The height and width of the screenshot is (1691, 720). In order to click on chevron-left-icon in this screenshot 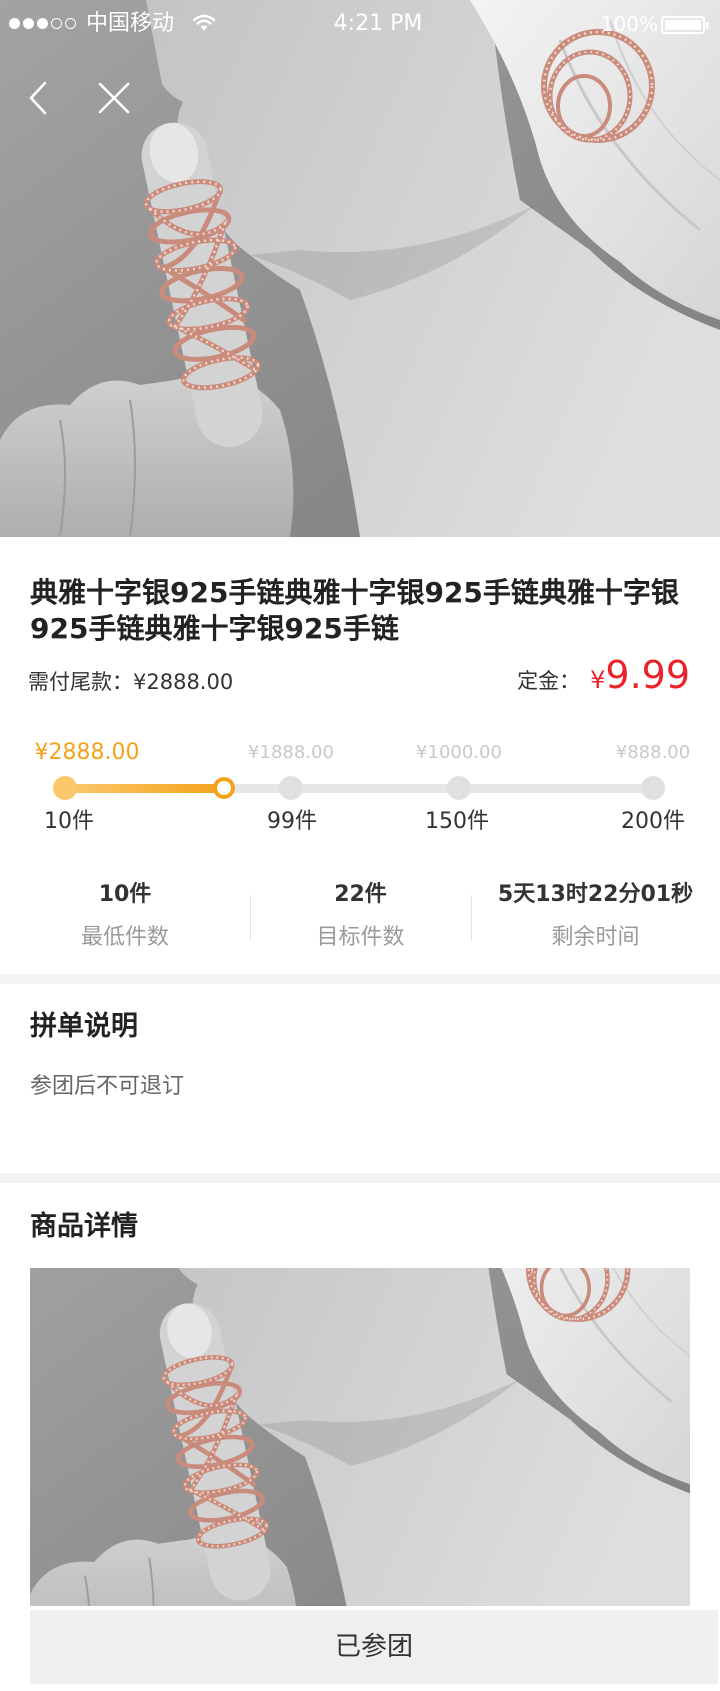, I will do `click(38, 98)`.